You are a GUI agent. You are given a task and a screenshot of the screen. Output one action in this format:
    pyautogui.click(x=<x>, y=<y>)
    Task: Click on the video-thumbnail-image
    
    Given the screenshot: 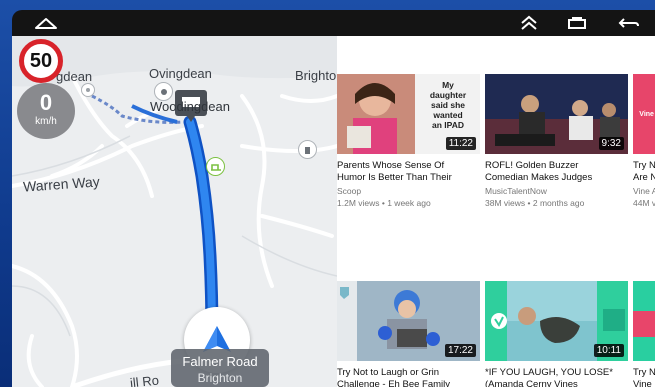 What is the action you would take?
    pyautogui.click(x=644, y=321)
    